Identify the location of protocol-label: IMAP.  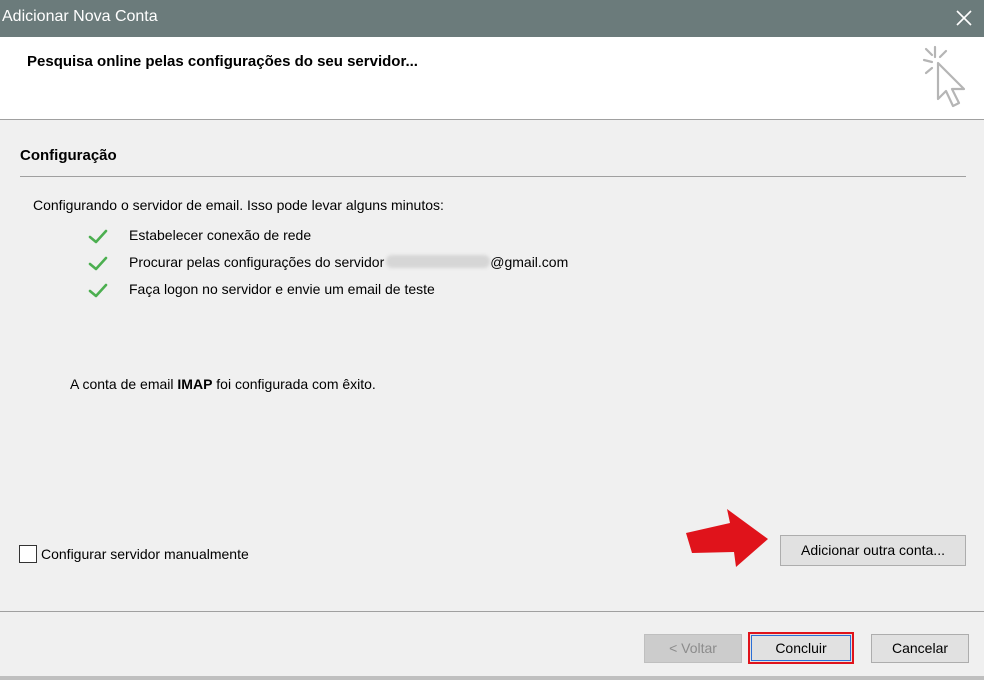
(195, 384).